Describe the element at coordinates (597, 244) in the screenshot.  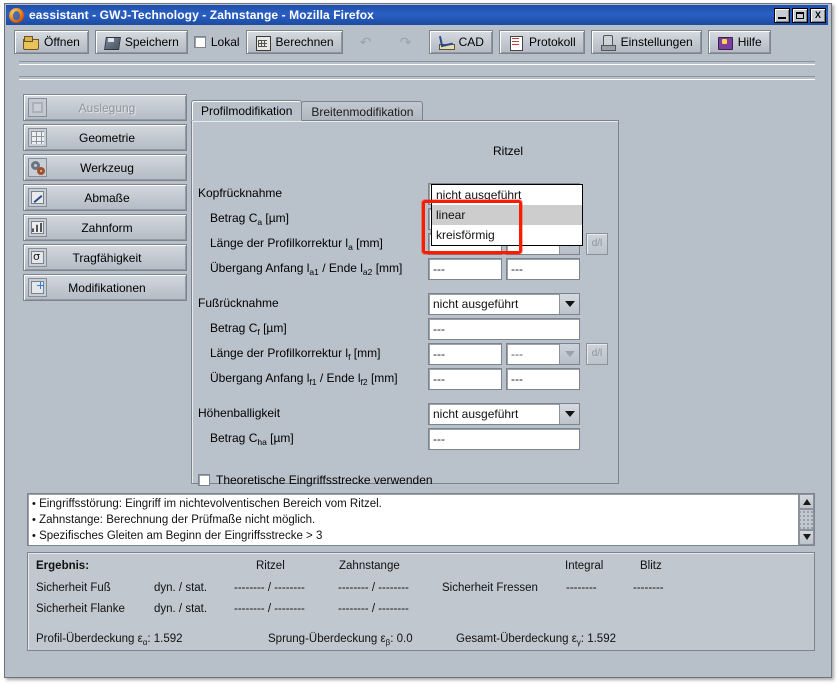
I see `dl-toggle-button-la: d/l` at that location.